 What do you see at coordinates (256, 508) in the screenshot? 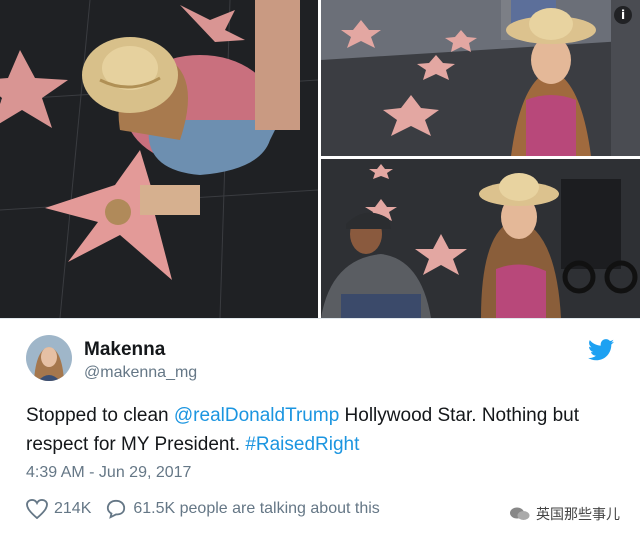
I see `talking-count: 61.5K people are talking about this` at bounding box center [256, 508].